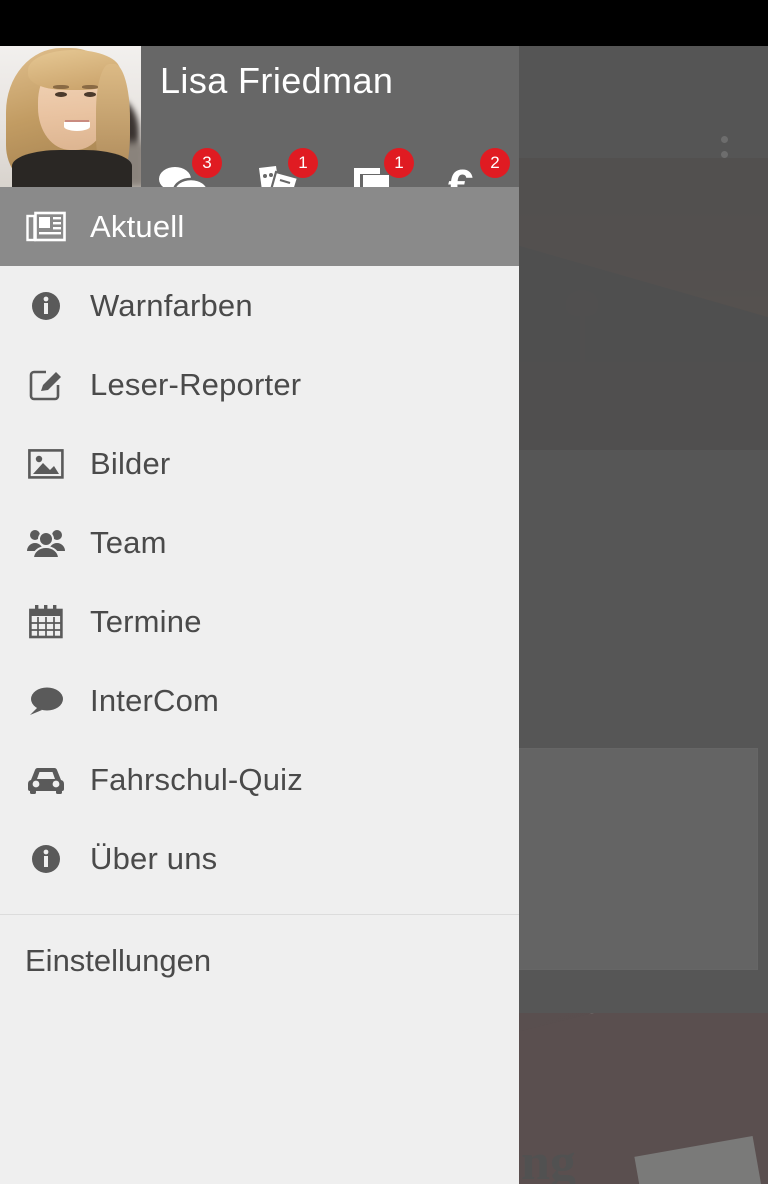 The width and height of the screenshot is (768, 1184). Describe the element at coordinates (46, 385) in the screenshot. I see `edit-square-icon` at that location.